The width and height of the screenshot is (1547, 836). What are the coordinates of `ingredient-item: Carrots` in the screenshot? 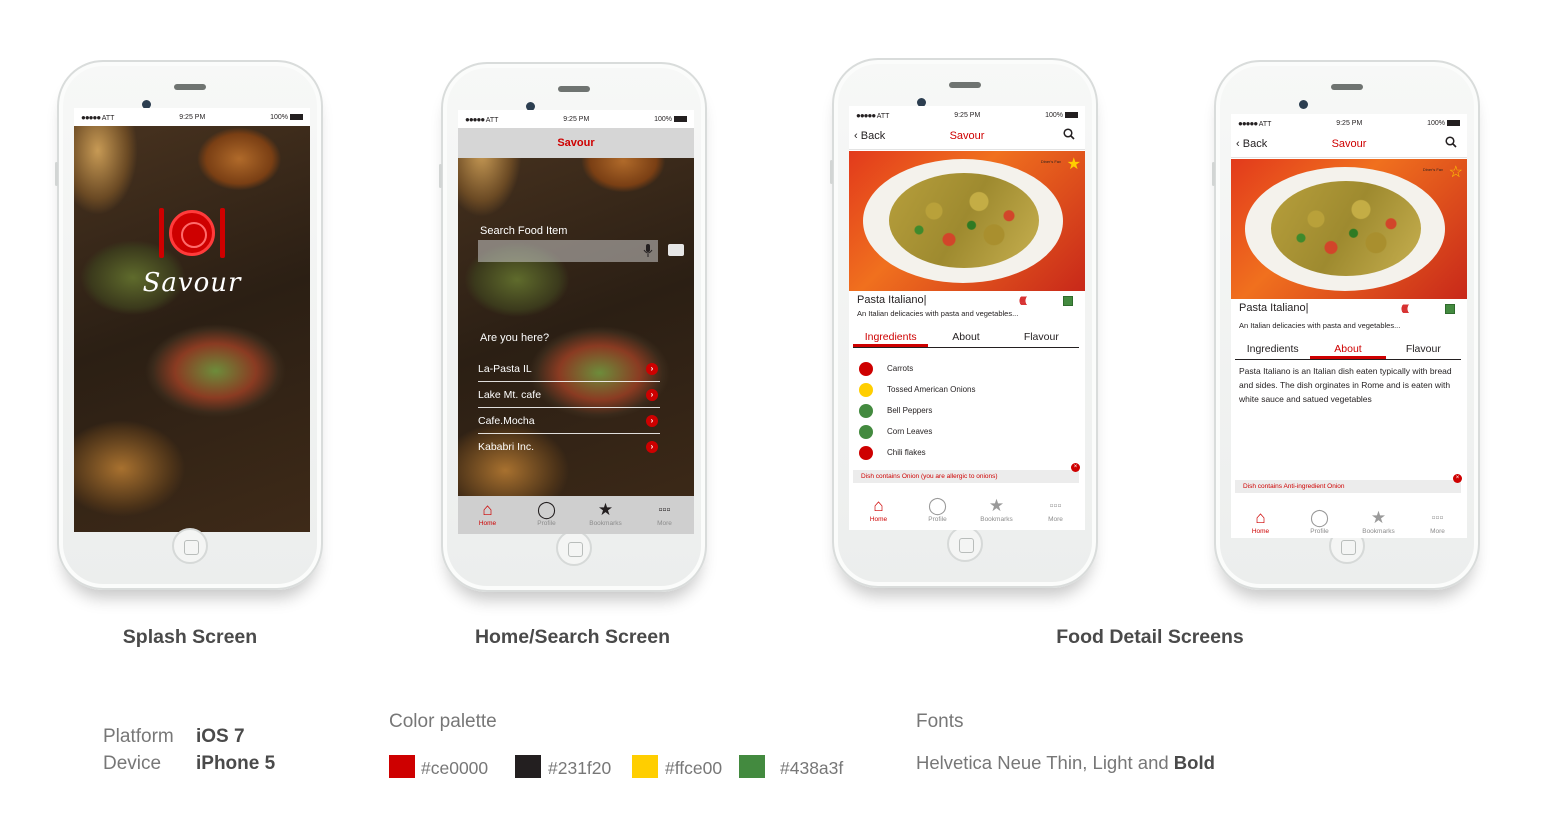 It's located at (917, 372).